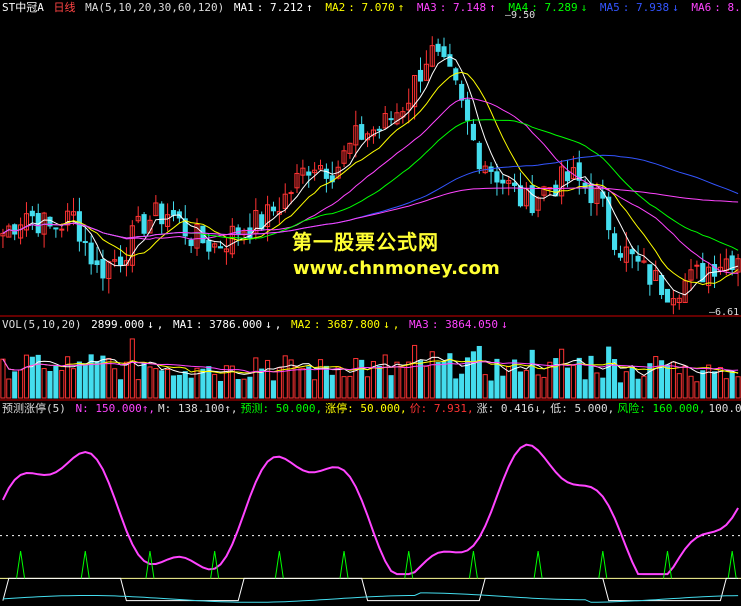 Image resolution: width=741 pixels, height=606 pixels. Describe the element at coordinates (639, 7) in the screenshot. I see `ma5-legend: MA5: 7.938 ↓` at that location.